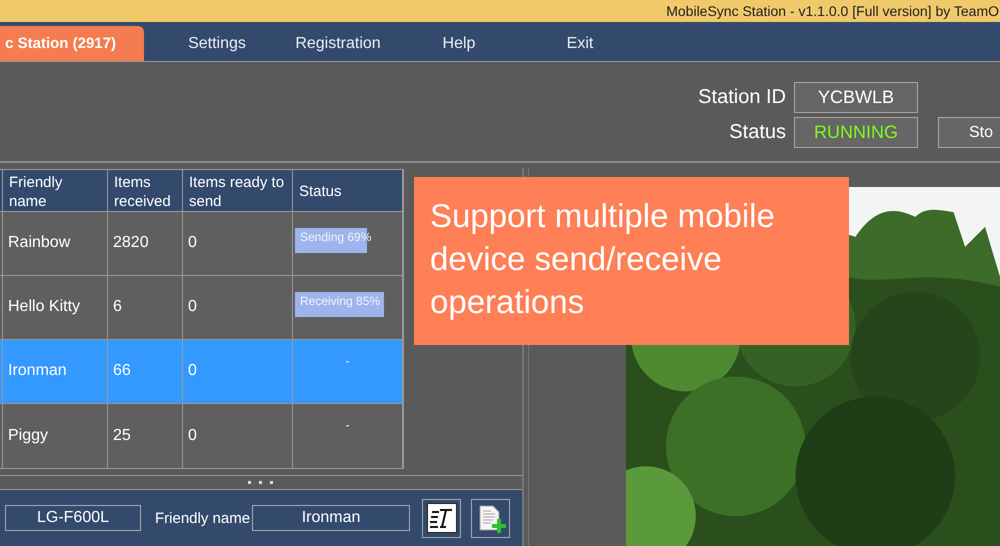  What do you see at coordinates (55, 191) in the screenshot?
I see `column-header: Friendly name` at bounding box center [55, 191].